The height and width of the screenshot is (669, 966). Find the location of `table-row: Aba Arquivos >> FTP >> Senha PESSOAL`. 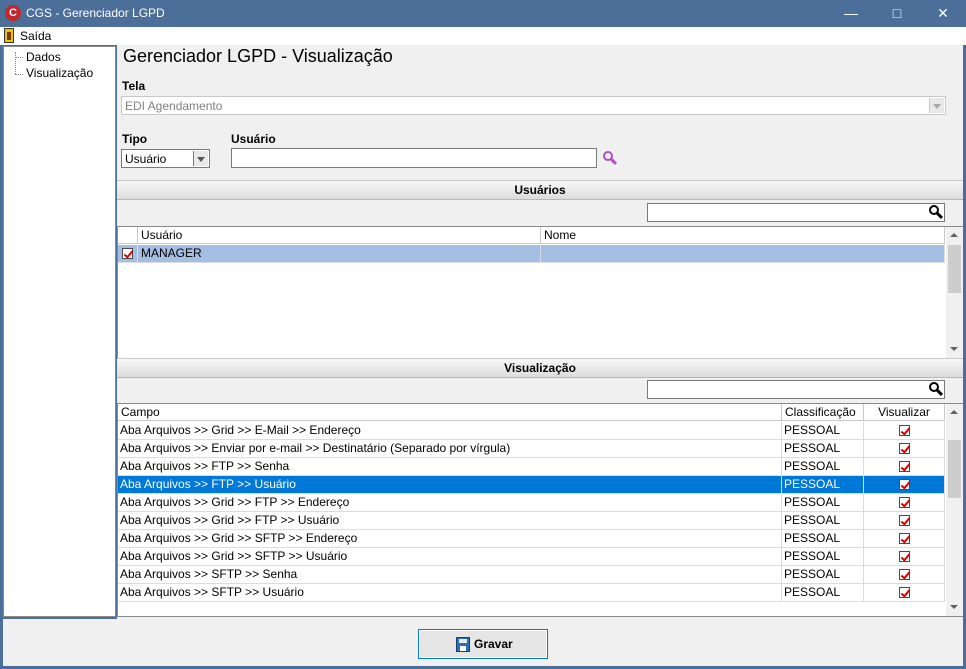

table-row: Aba Arquivos >> FTP >> Senha PESSOAL is located at coordinates (531, 467).